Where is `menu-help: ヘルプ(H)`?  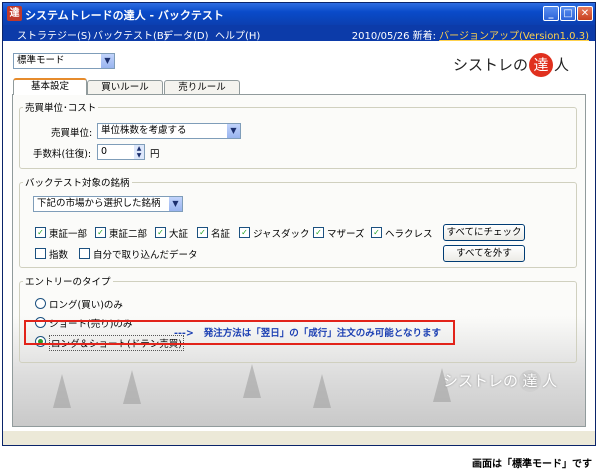
menu-help: ヘルプ(H) is located at coordinates (237, 34).